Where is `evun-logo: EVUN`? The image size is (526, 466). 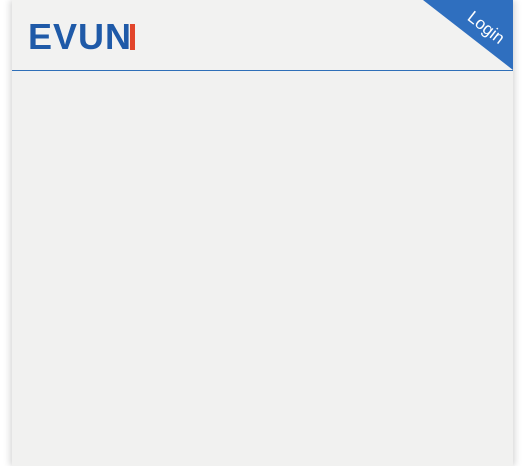
evun-logo: EVUN is located at coordinates (82, 36).